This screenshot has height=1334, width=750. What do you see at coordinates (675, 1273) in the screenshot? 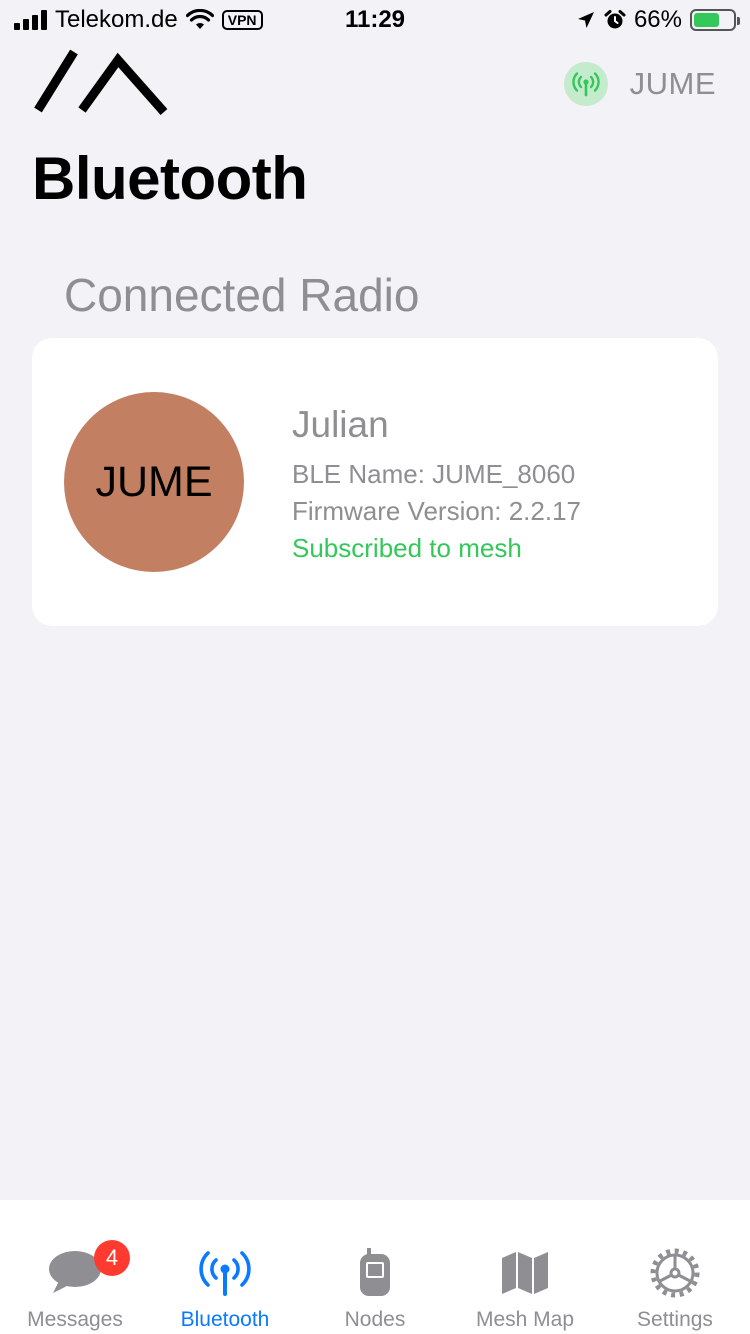
I see `gear-icon` at bounding box center [675, 1273].